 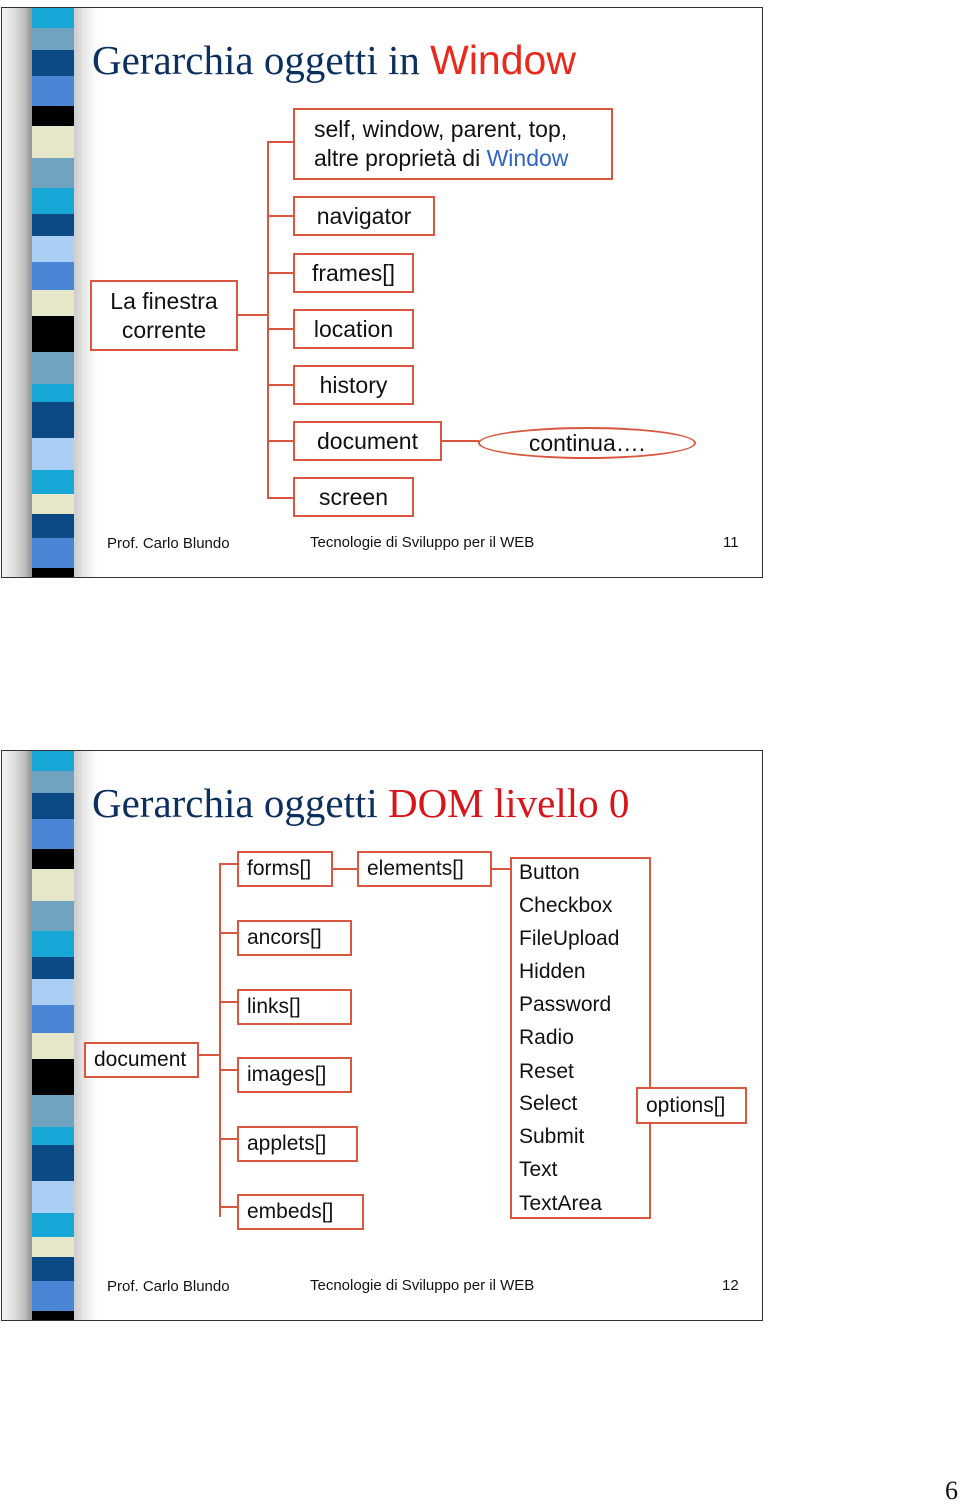 What do you see at coordinates (364, 215) in the screenshot?
I see `node-label: navigator` at bounding box center [364, 215].